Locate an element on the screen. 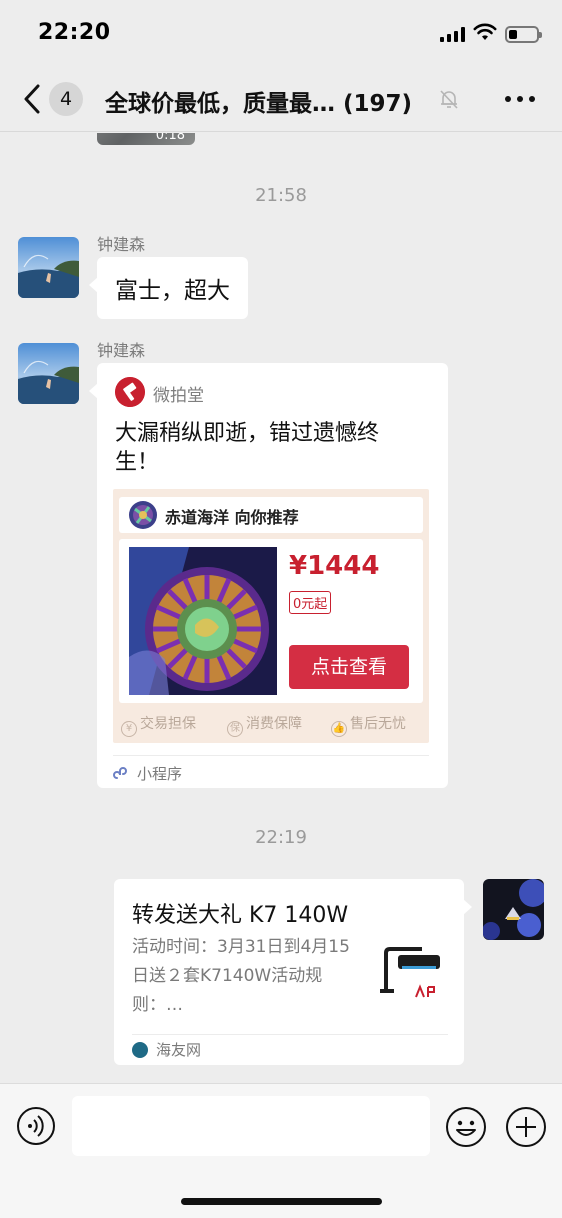 The width and height of the screenshot is (562, 1218). text-message: 富士，超大 is located at coordinates (168, 288).